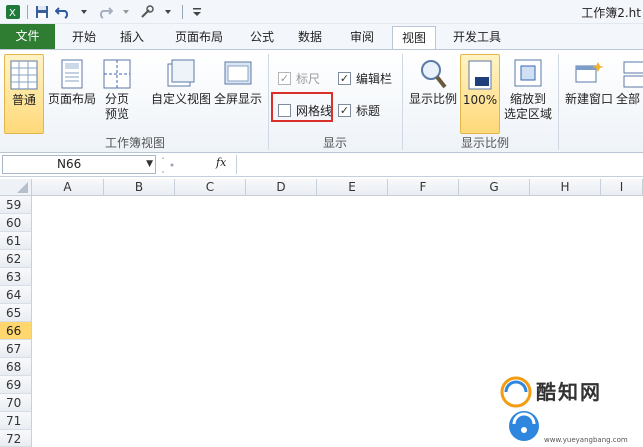  Describe the element at coordinates (484, 143) in the screenshot. I see `zoom-group-label: 显示比例` at that location.